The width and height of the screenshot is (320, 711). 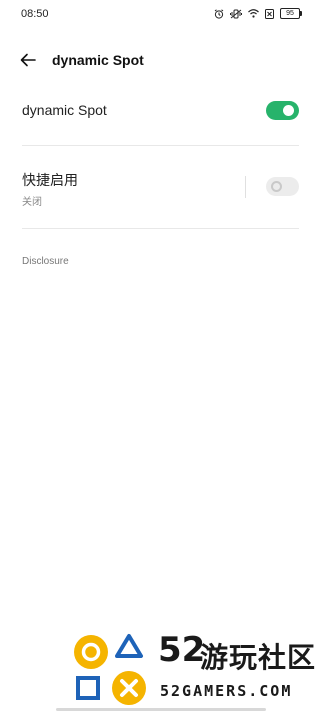 I want to click on quick-enable-row: 快捷启用 关闭, so click(x=160, y=189).